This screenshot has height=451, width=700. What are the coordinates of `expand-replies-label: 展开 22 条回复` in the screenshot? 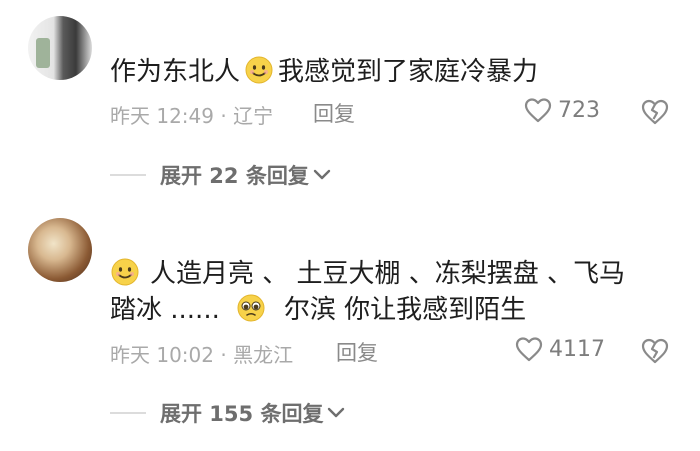 It's located at (234, 176).